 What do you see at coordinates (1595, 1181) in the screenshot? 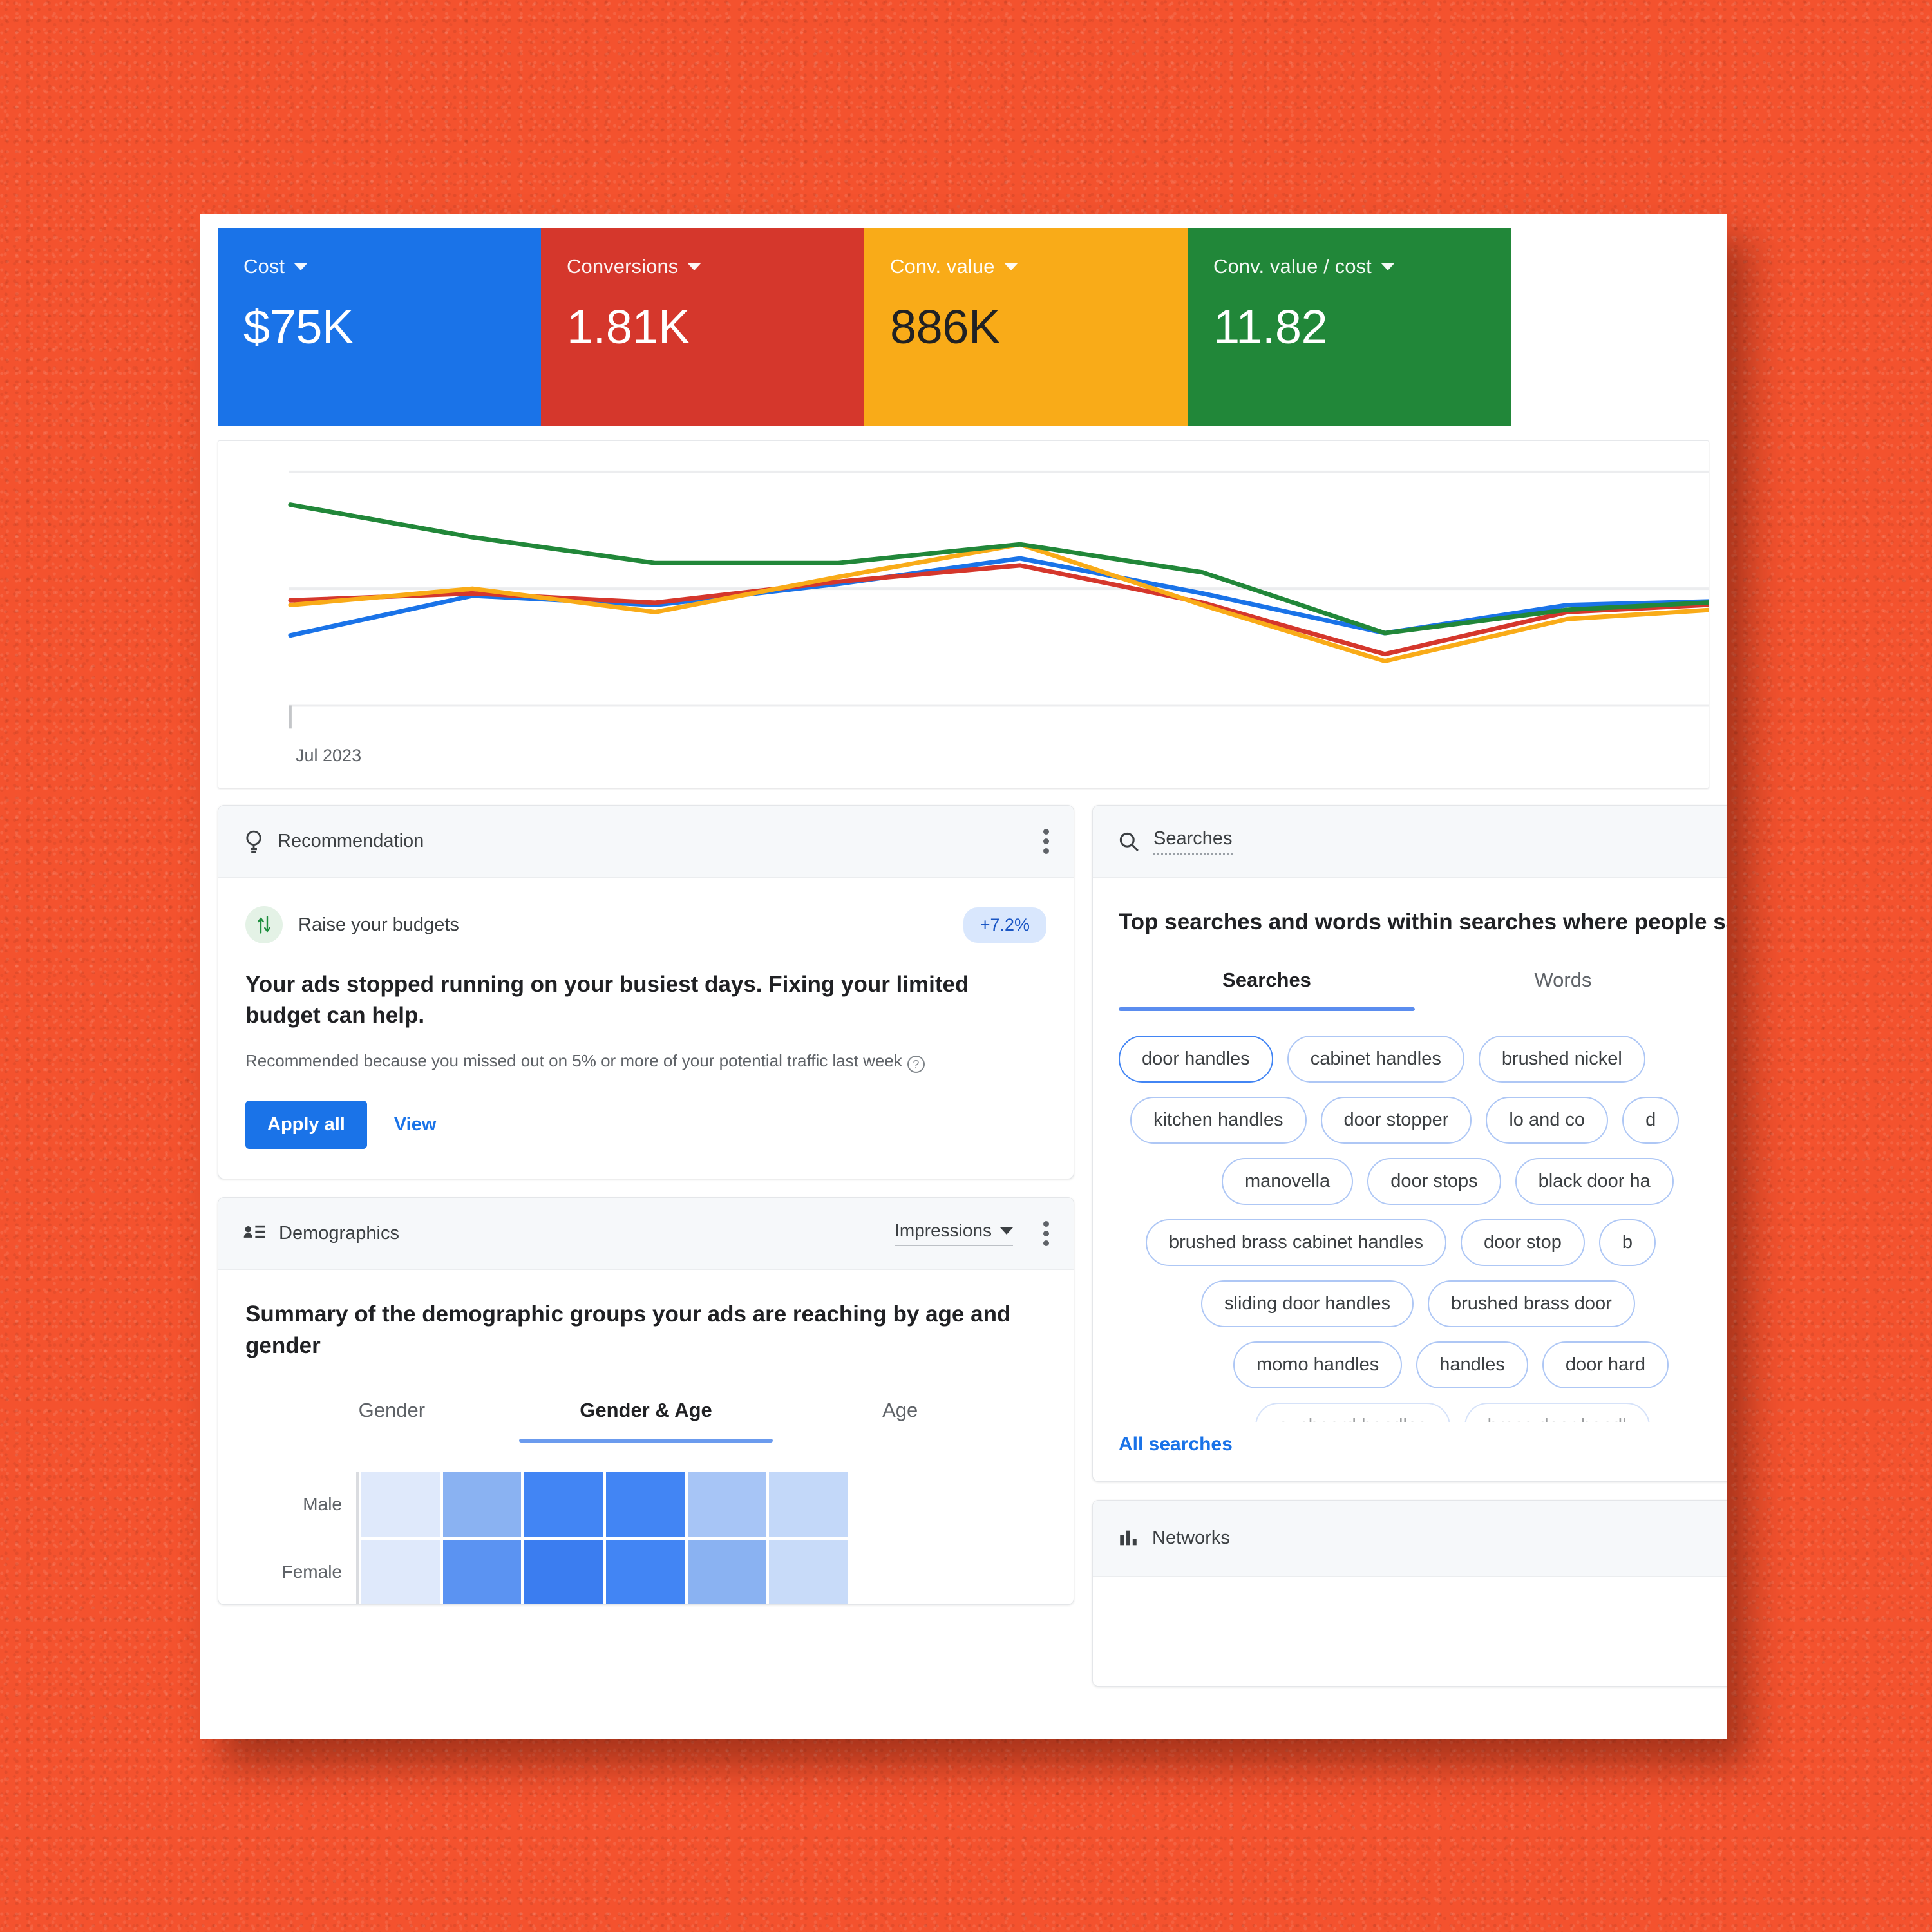
I see `search-term-chip: black door ha` at bounding box center [1595, 1181].